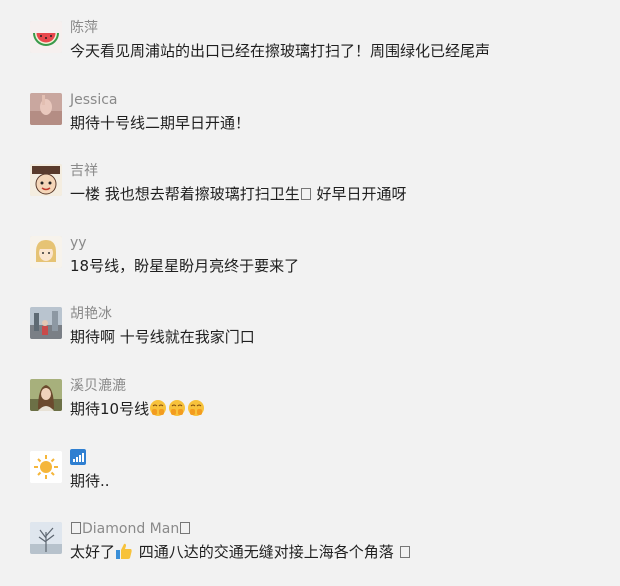 Image resolution: width=620 pixels, height=586 pixels. I want to click on comment-item: Jessica 期待十号线二期早日开通！, so click(310, 122).